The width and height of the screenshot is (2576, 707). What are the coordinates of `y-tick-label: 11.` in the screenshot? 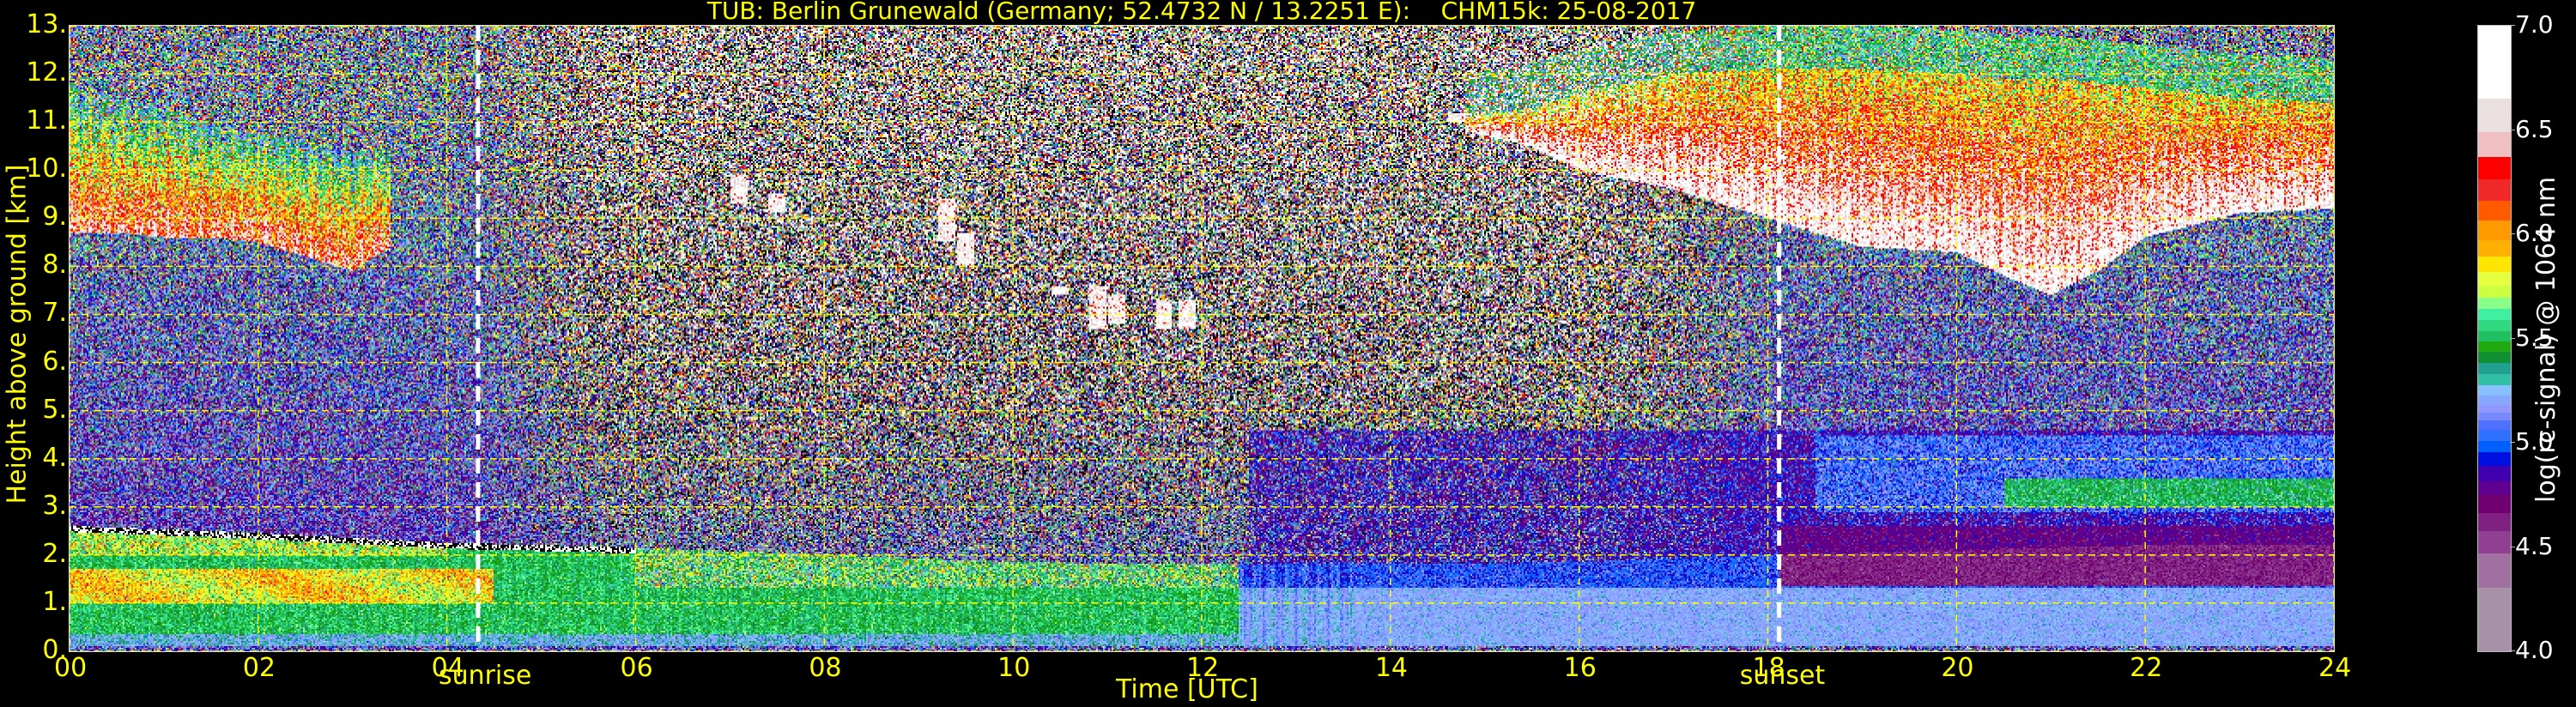 It's located at (46, 121).